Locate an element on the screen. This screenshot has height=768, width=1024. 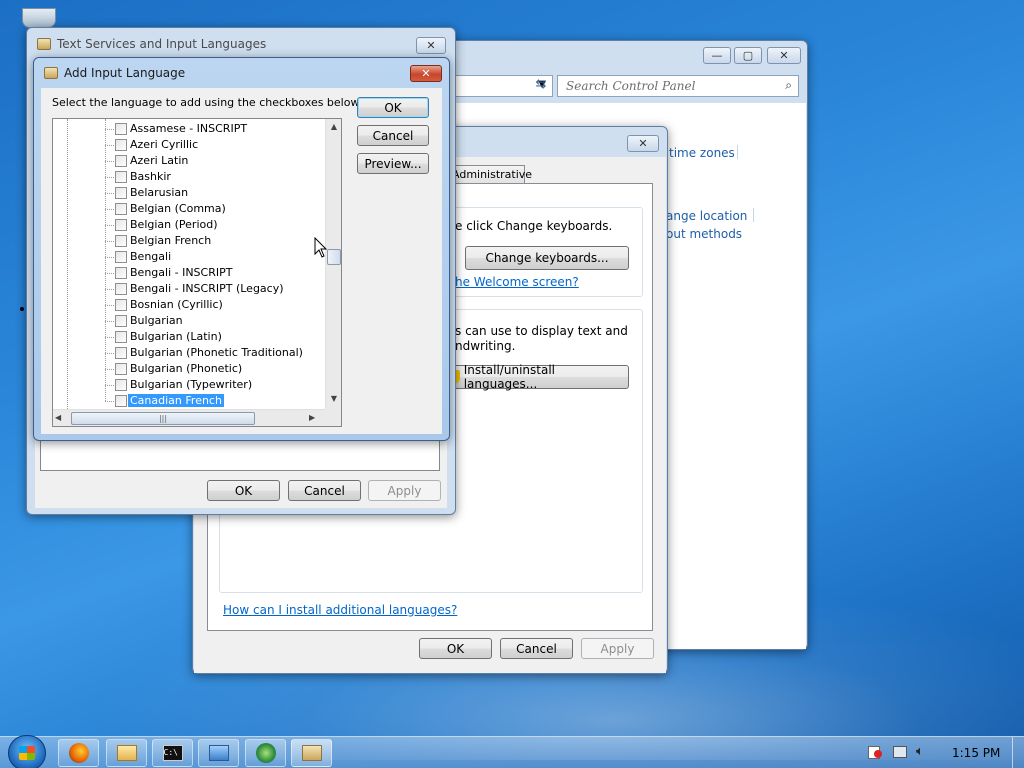
windows-logo-icon is located at coordinates (27, 753).